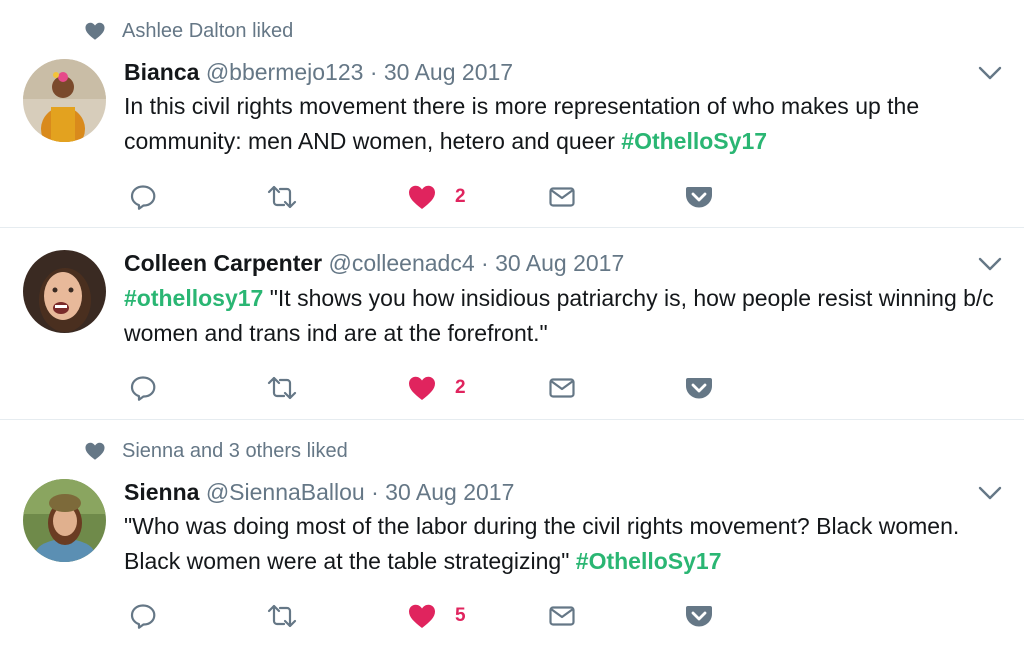 The width and height of the screenshot is (1024, 646). Describe the element at coordinates (161, 492) in the screenshot. I see `user-name: Sienna` at that location.